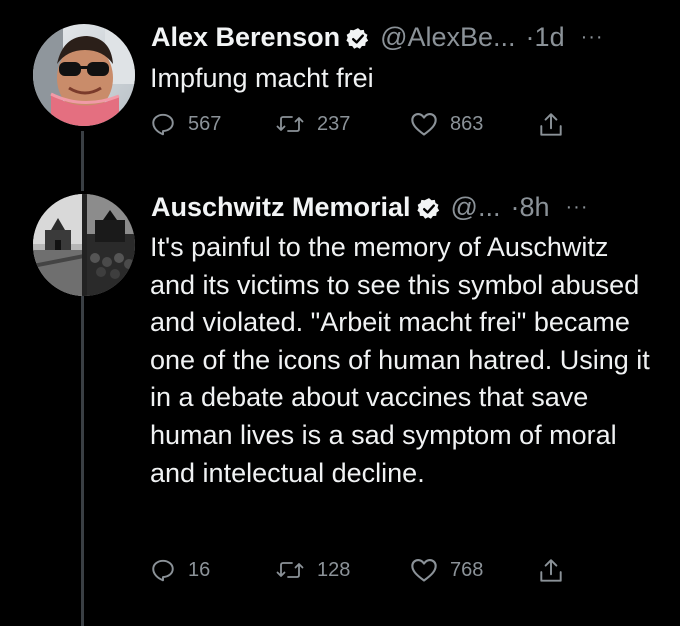 This screenshot has height=626, width=680. Describe the element at coordinates (185, 124) in the screenshot. I see `reply-button: 567` at that location.